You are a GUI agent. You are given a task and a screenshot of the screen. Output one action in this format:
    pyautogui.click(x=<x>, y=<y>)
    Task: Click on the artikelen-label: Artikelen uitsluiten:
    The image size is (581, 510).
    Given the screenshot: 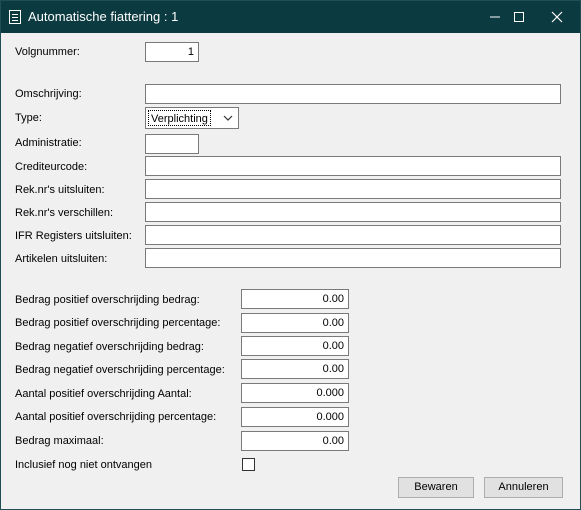 What is the action you would take?
    pyautogui.click(x=61, y=259)
    